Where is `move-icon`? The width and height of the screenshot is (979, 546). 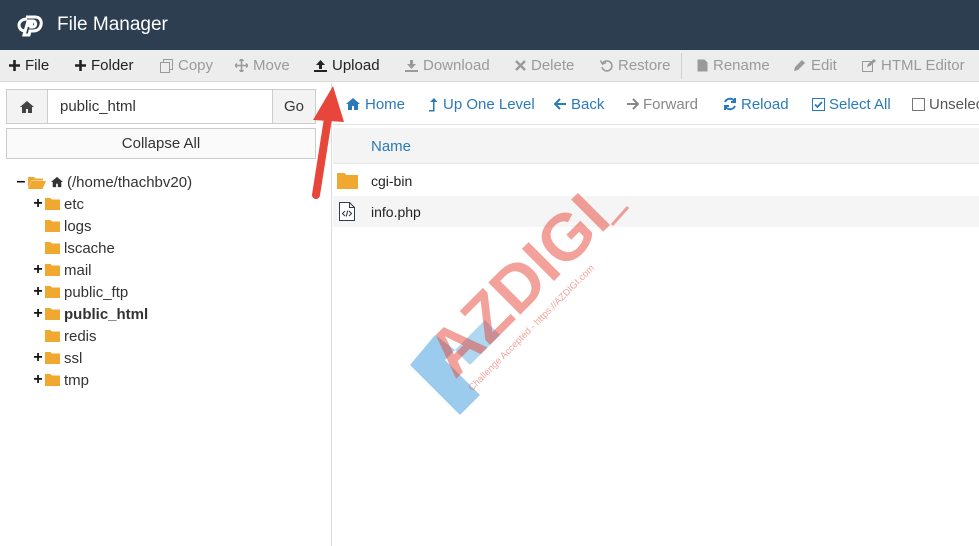
move-icon is located at coordinates (241, 65).